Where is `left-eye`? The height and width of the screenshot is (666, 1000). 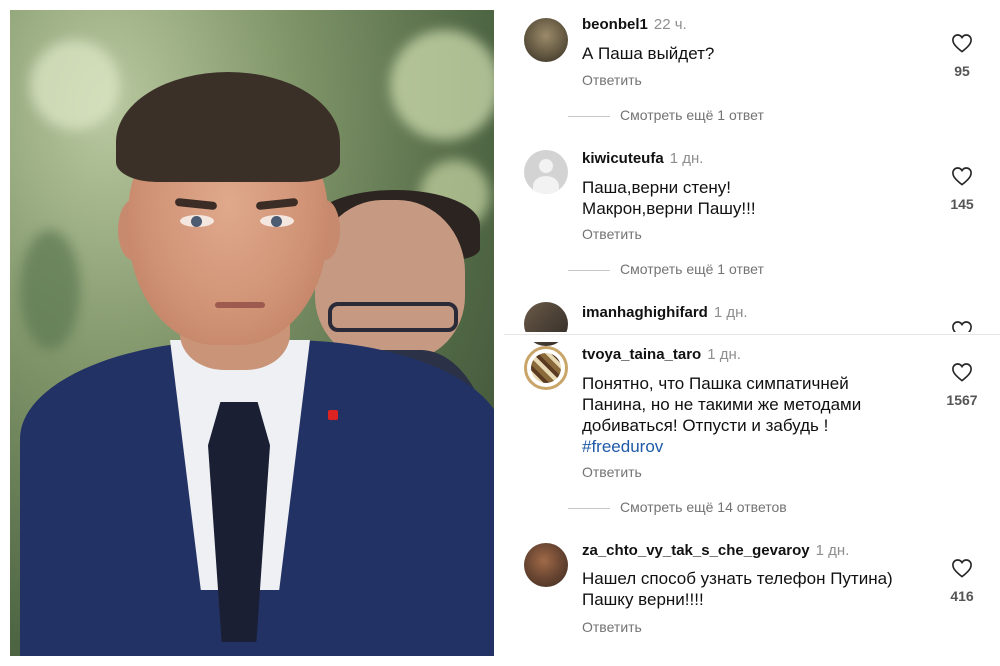 left-eye is located at coordinates (197, 221).